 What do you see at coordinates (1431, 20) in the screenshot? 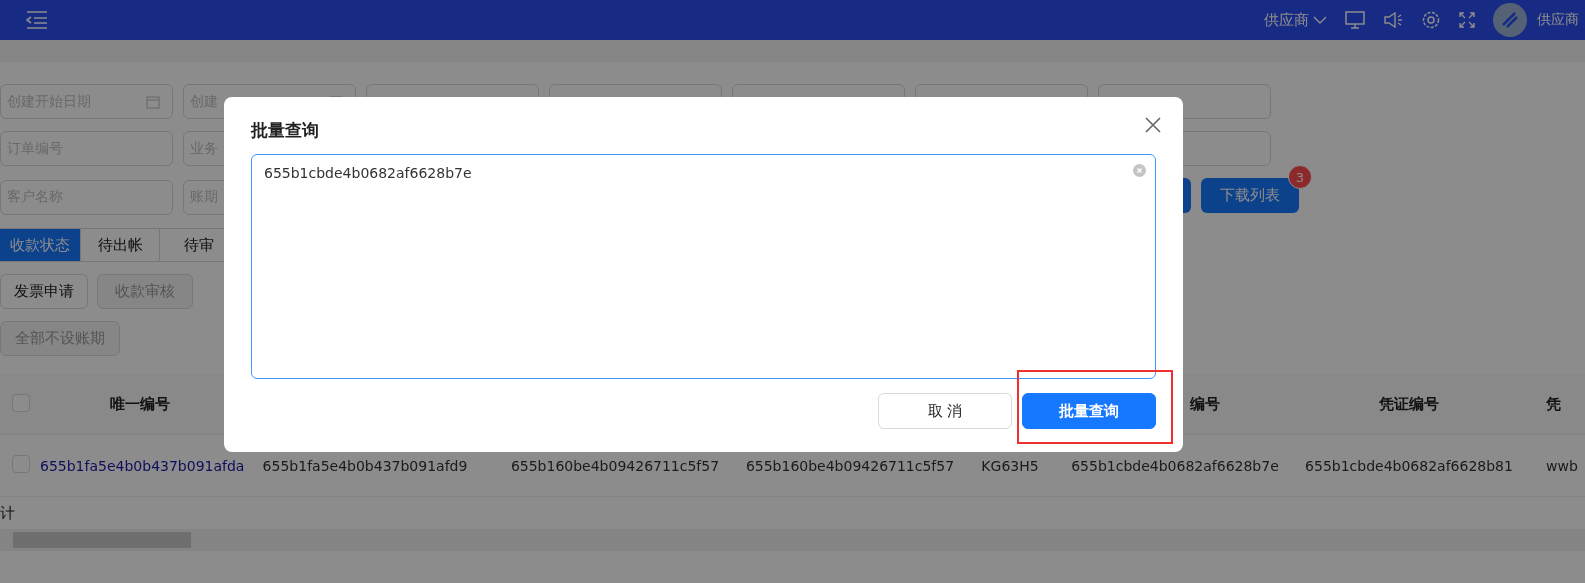
I see `settings-icon` at bounding box center [1431, 20].